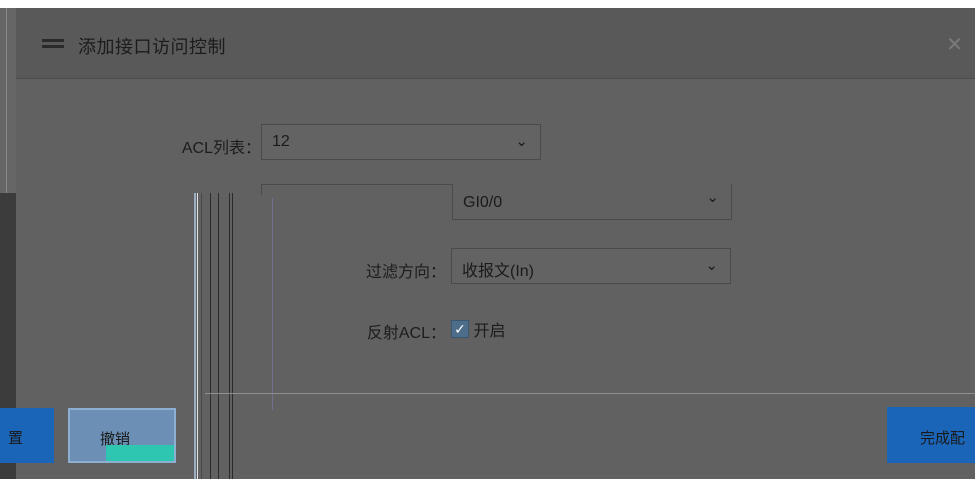  What do you see at coordinates (221, 148) in the screenshot?
I see `acl-list-label: ACL列表：` at bounding box center [221, 148].